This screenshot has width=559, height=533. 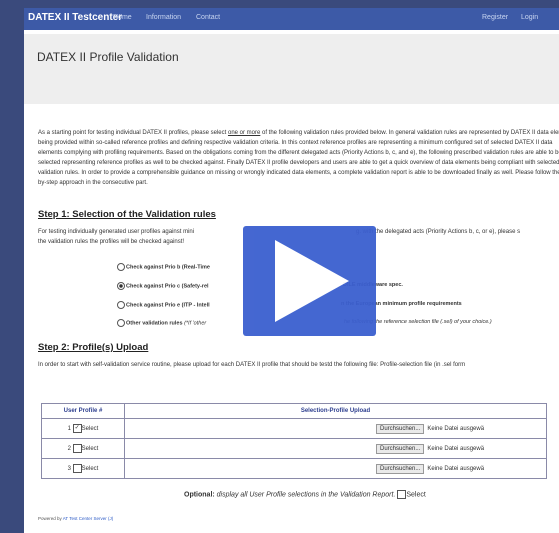 I want to click on option-other-label: Other validation rules, so click(x=154, y=323).